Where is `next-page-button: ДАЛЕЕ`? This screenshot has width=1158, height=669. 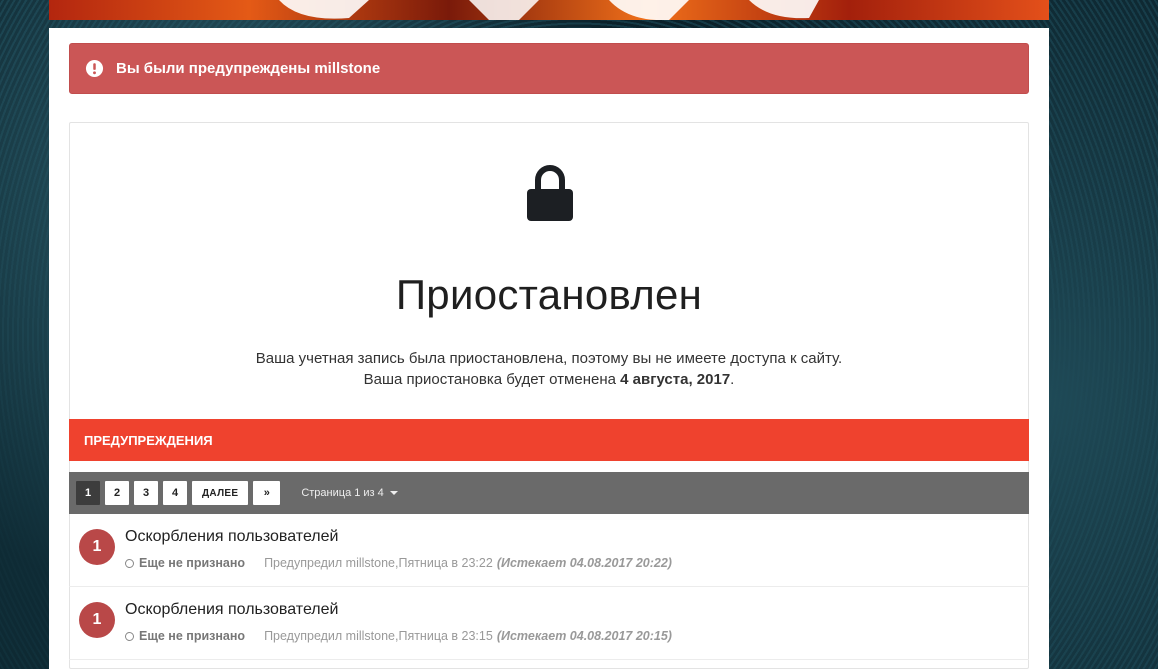
next-page-button: ДАЛЕЕ is located at coordinates (220, 493).